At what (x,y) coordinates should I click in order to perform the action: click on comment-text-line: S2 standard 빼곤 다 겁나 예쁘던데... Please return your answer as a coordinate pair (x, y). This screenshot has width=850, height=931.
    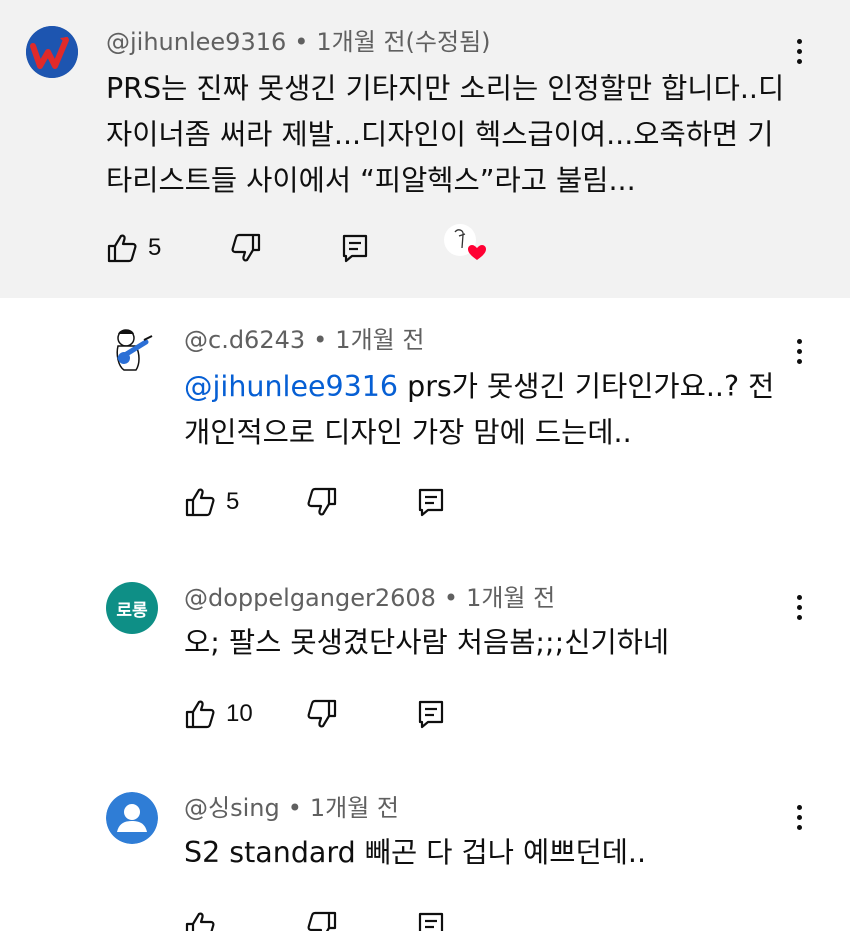
    Looking at the image, I should click on (415, 852).